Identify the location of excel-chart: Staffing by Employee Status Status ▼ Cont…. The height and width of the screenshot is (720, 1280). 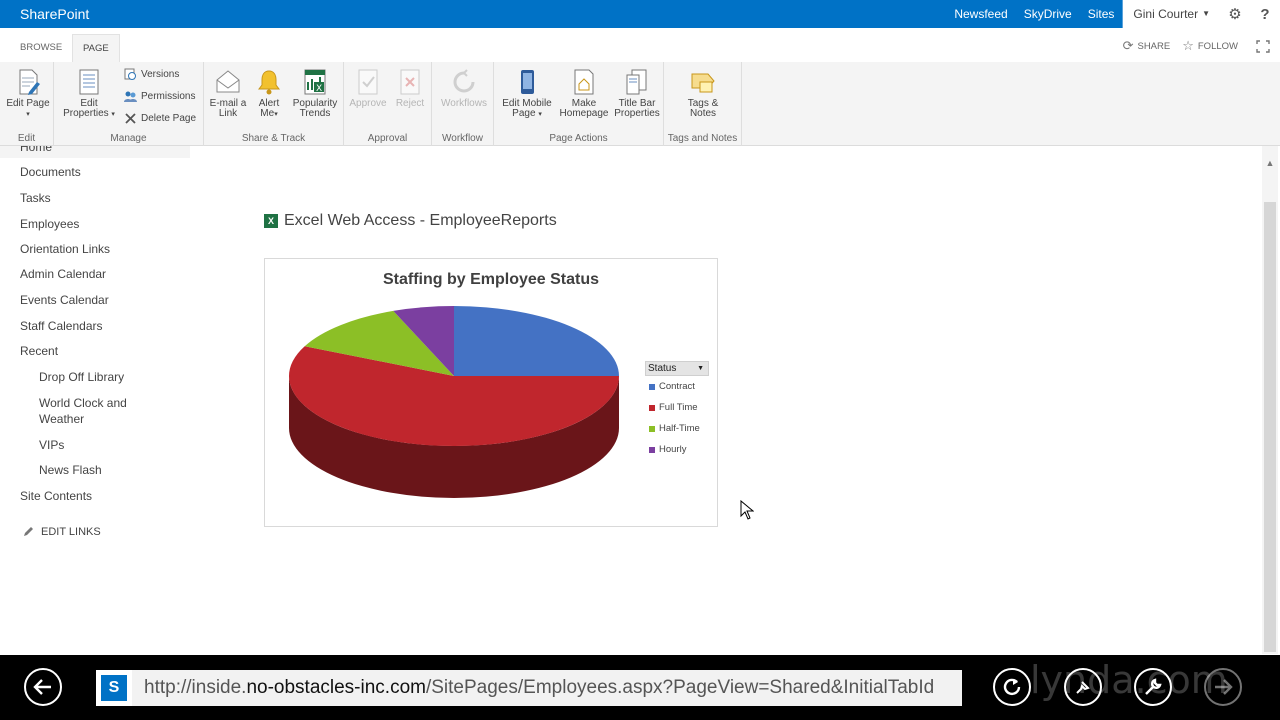
(491, 392).